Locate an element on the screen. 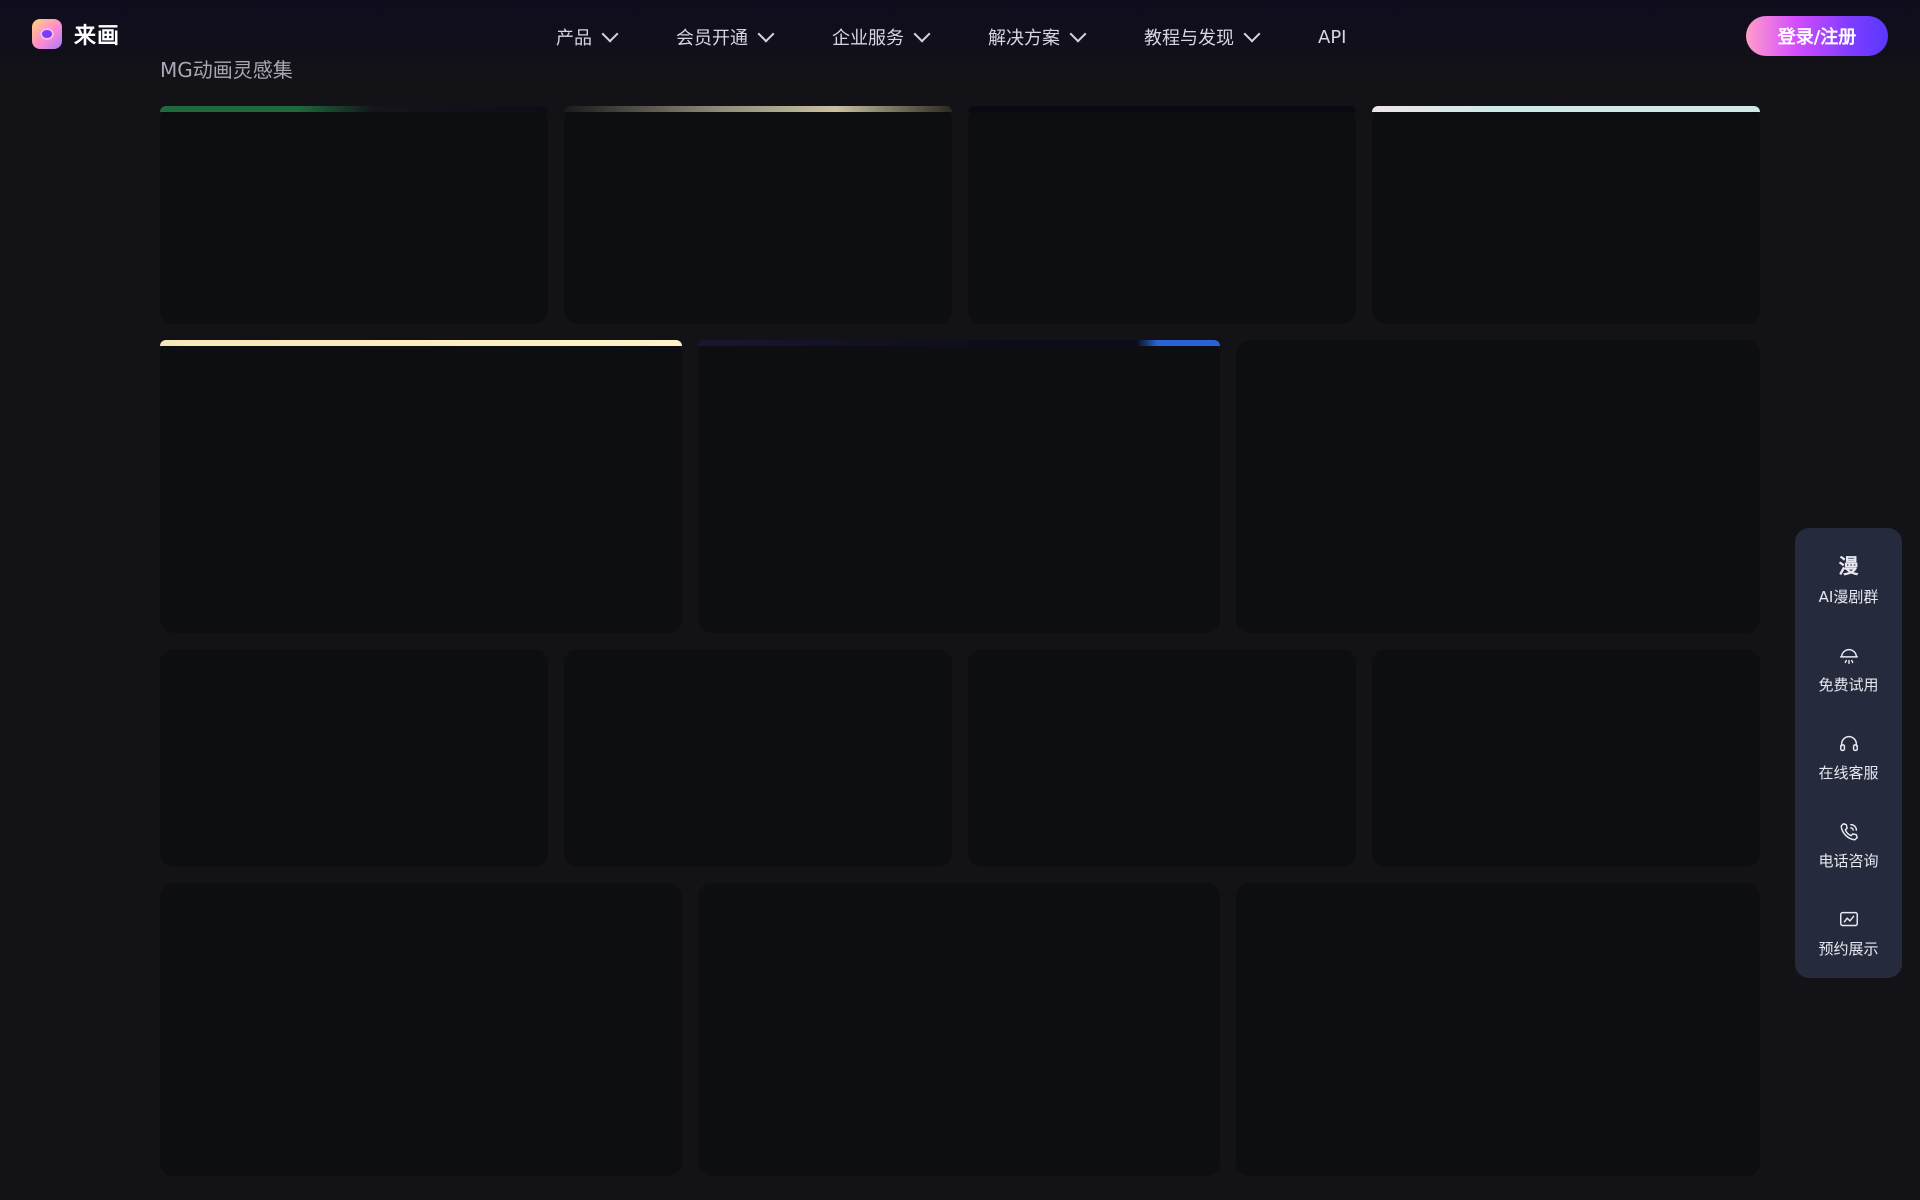 This screenshot has height=1200, width=1920. nav-label: 解决方案 is located at coordinates (1024, 38).